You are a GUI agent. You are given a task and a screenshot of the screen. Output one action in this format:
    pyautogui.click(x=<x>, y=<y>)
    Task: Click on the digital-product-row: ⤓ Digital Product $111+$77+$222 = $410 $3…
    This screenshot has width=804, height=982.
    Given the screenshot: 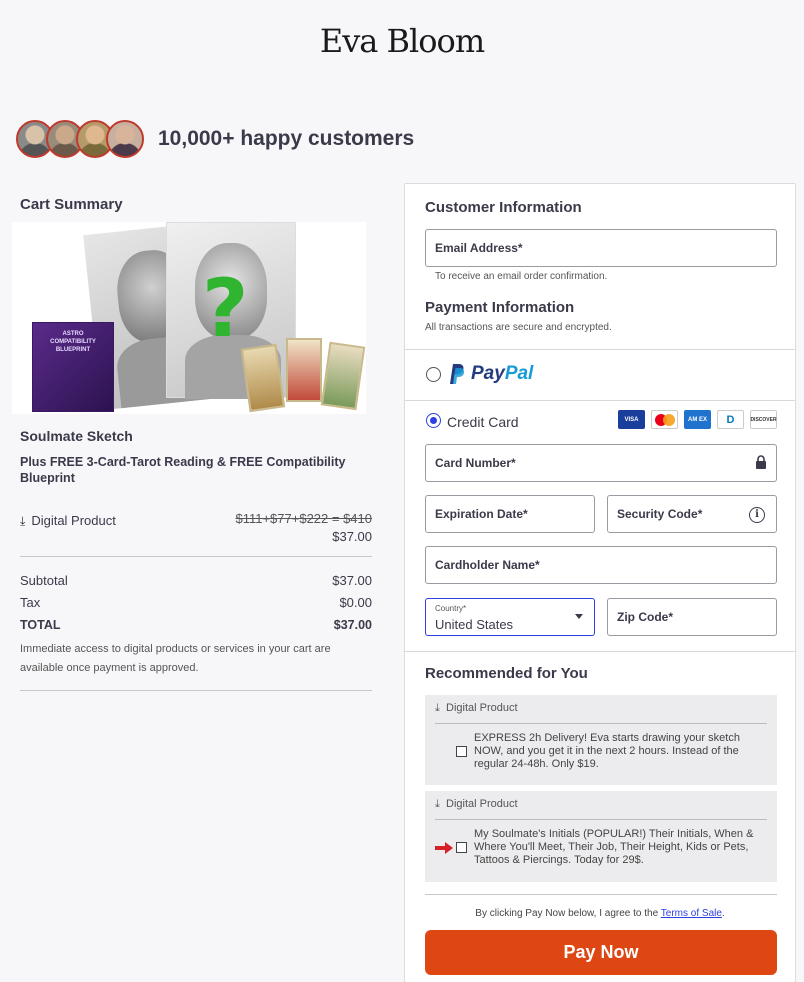 What is the action you would take?
    pyautogui.click(x=196, y=527)
    